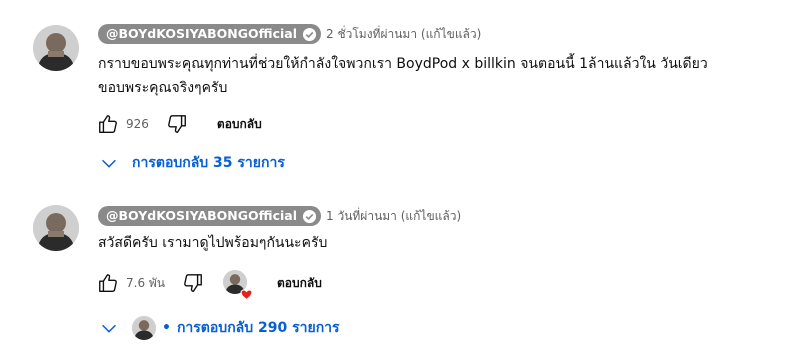 The image size is (800, 353). What do you see at coordinates (238, 285) in the screenshot?
I see `creator-heart-icon` at bounding box center [238, 285].